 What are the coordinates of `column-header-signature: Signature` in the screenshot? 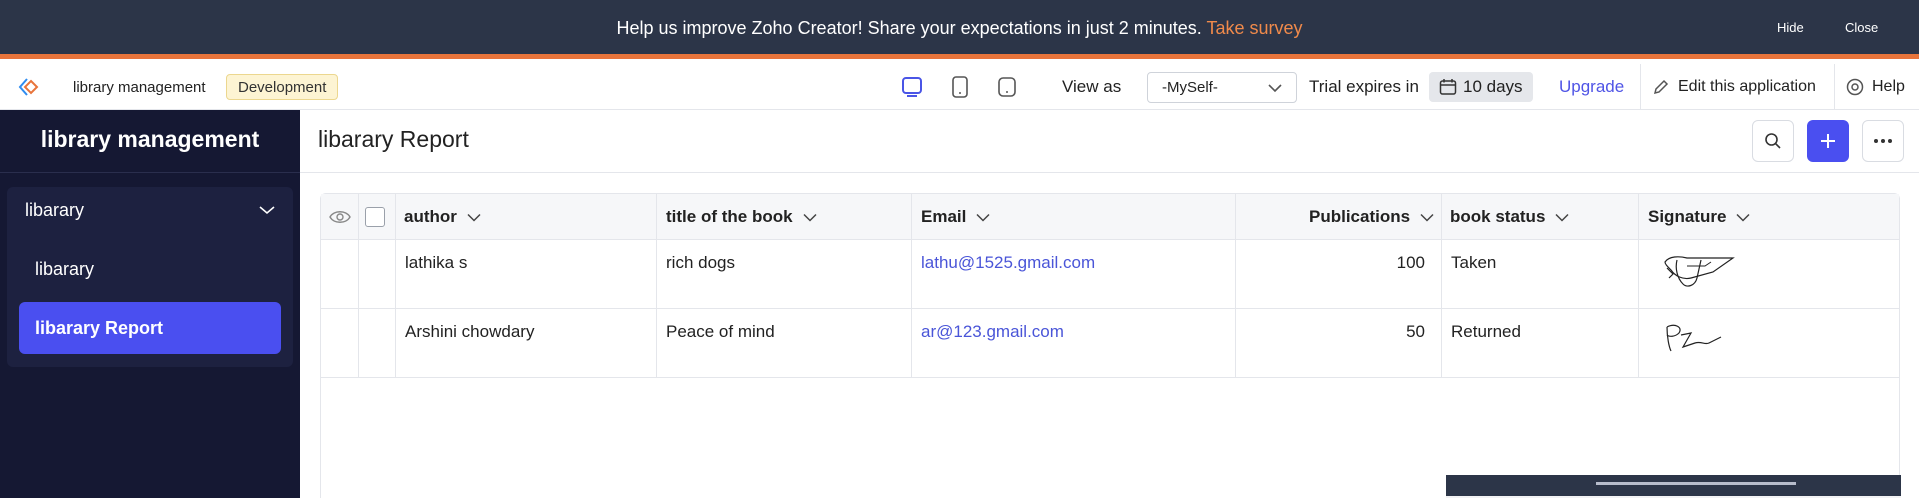 It's located at (1699, 217).